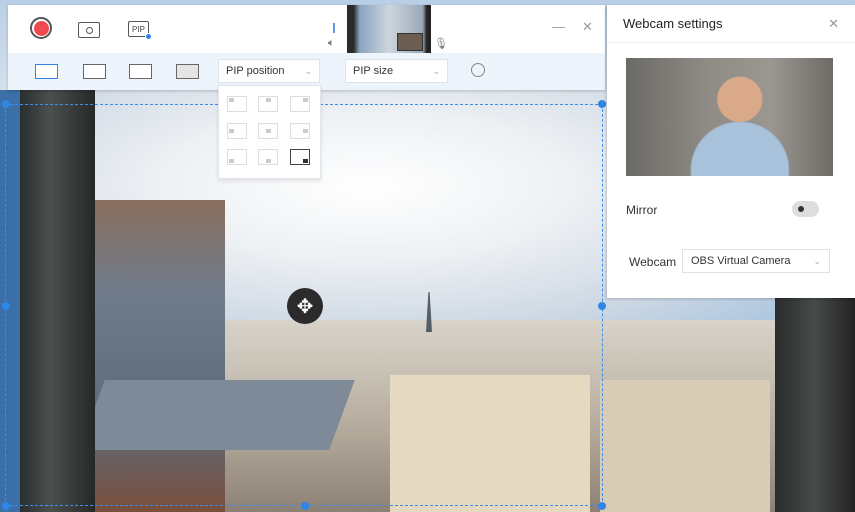  What do you see at coordinates (305, 306) in the screenshot?
I see `move-icon: ✥` at bounding box center [305, 306].